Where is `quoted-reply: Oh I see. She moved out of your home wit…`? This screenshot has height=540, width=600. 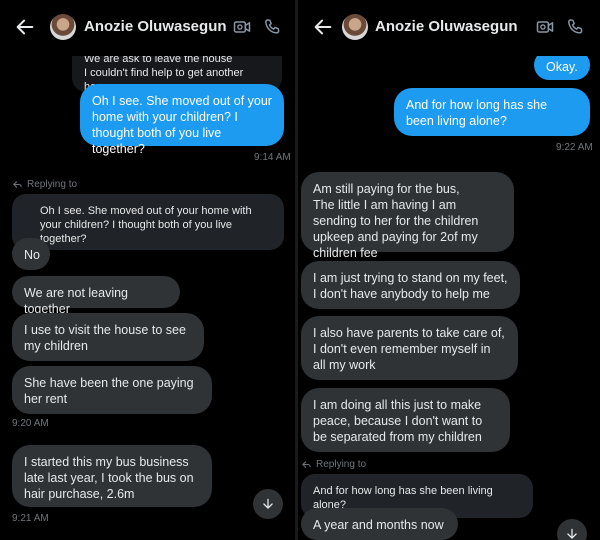 quoted-reply: Oh I see. She moved out of your home wit… is located at coordinates (148, 222).